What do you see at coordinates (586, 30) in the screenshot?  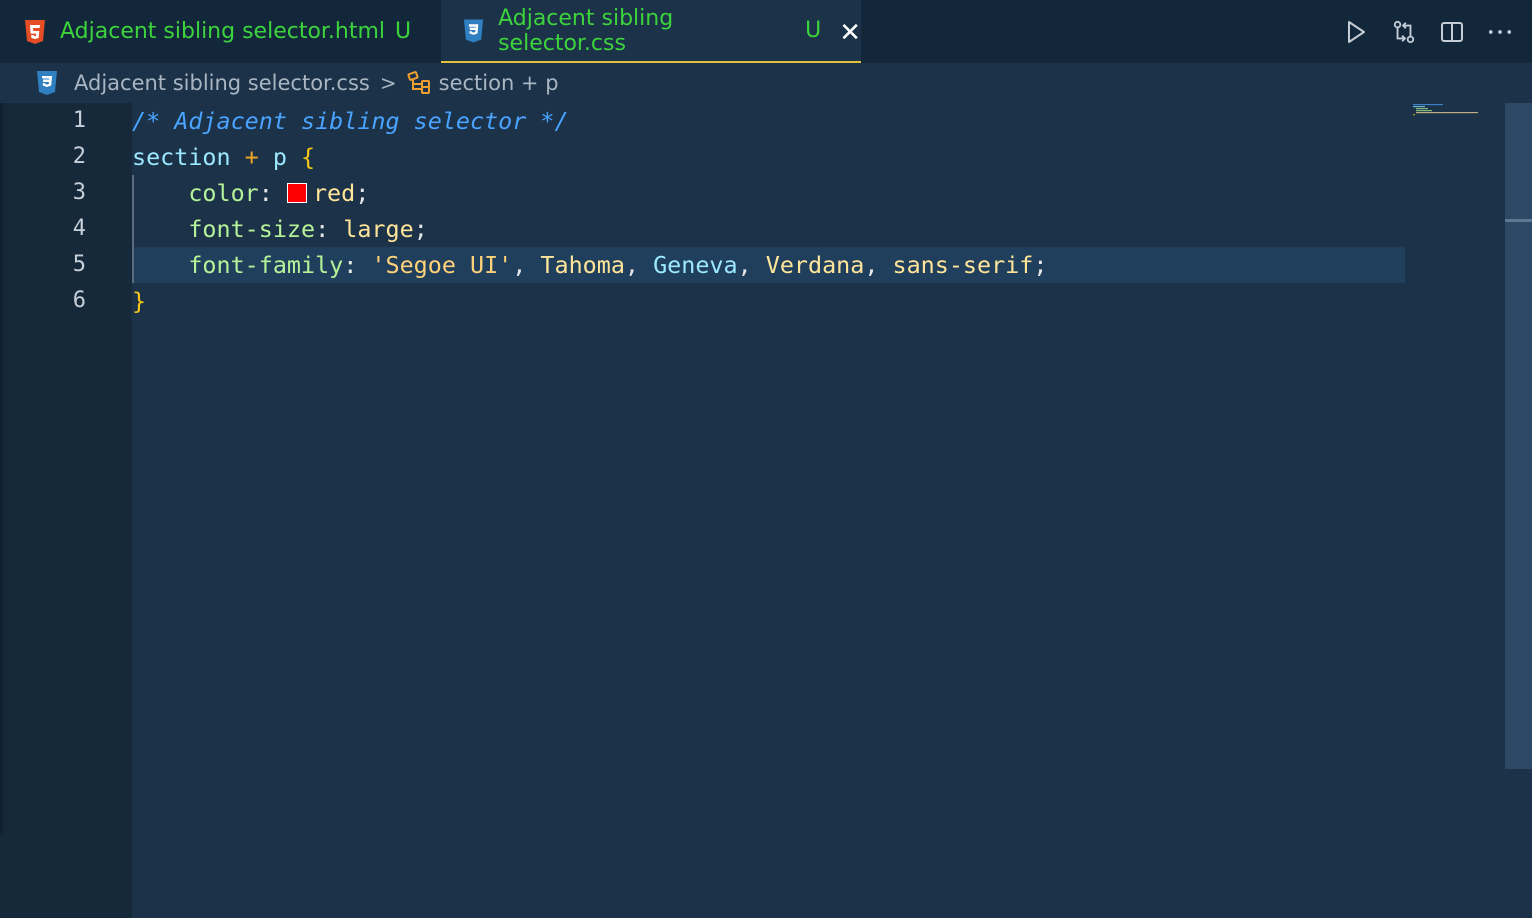 I see `tab-label: Adjacent sibling selector.css` at bounding box center [586, 30].